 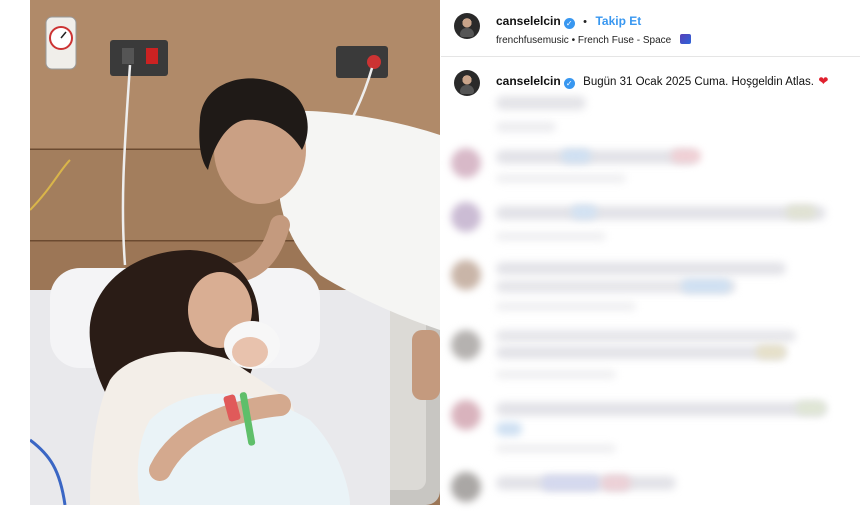 I want to click on caption-avatar, so click(x=467, y=83).